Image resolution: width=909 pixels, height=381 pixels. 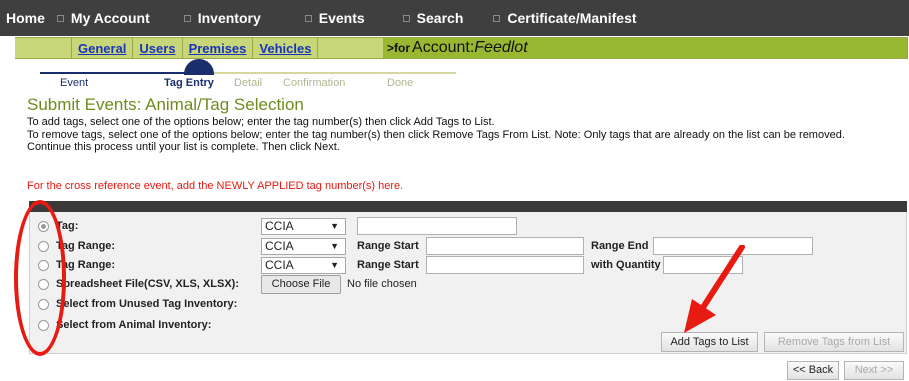 I want to click on nav-search: Search, so click(x=433, y=18).